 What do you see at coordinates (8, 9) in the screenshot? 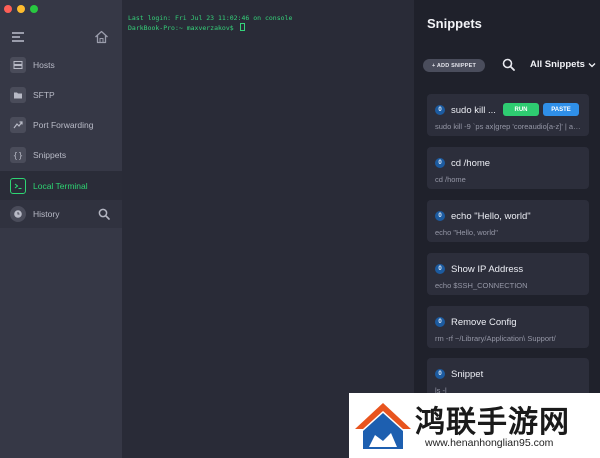
I see `close-window-button` at bounding box center [8, 9].